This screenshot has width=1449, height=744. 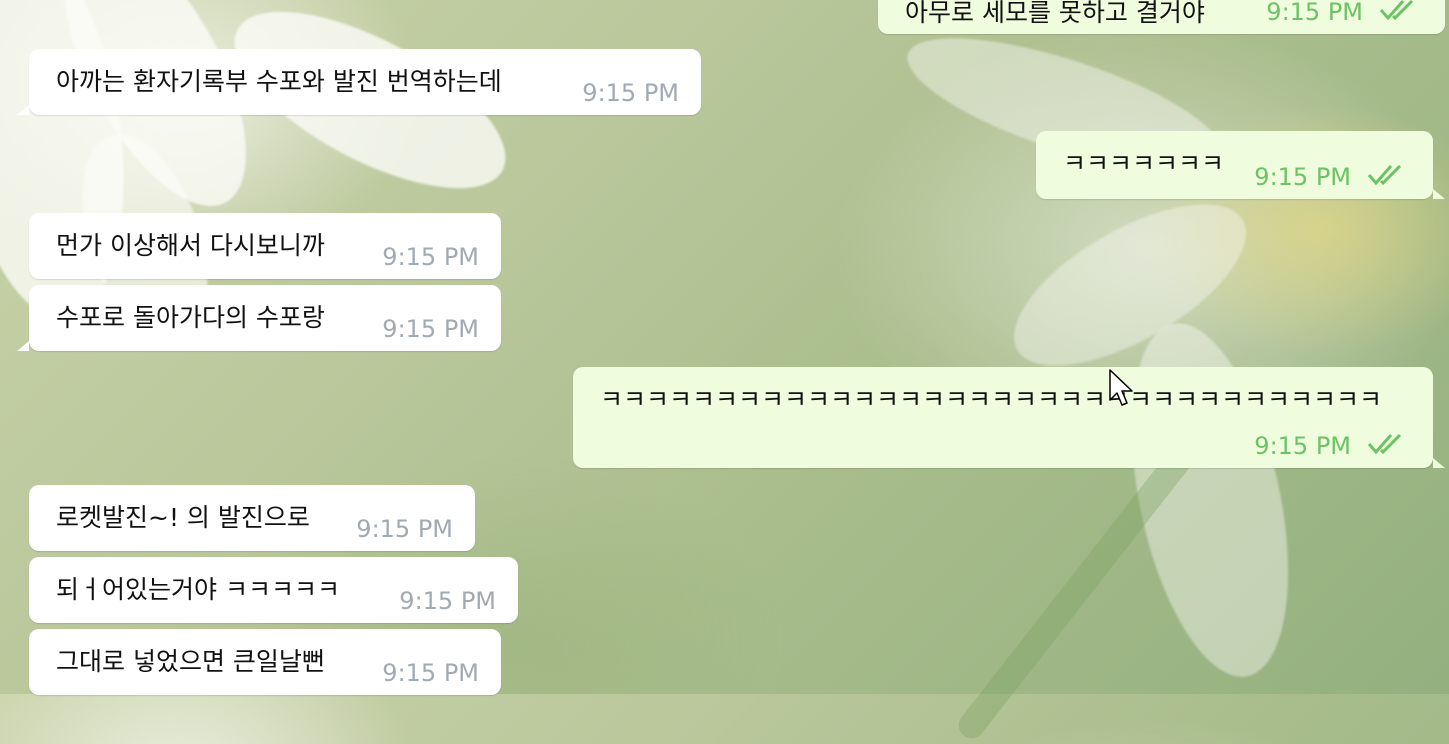 I want to click on message-bubble-incoming: 아까는 환자기록부 수포와 발진 번역하는데 9:15 PM, so click(x=359, y=82).